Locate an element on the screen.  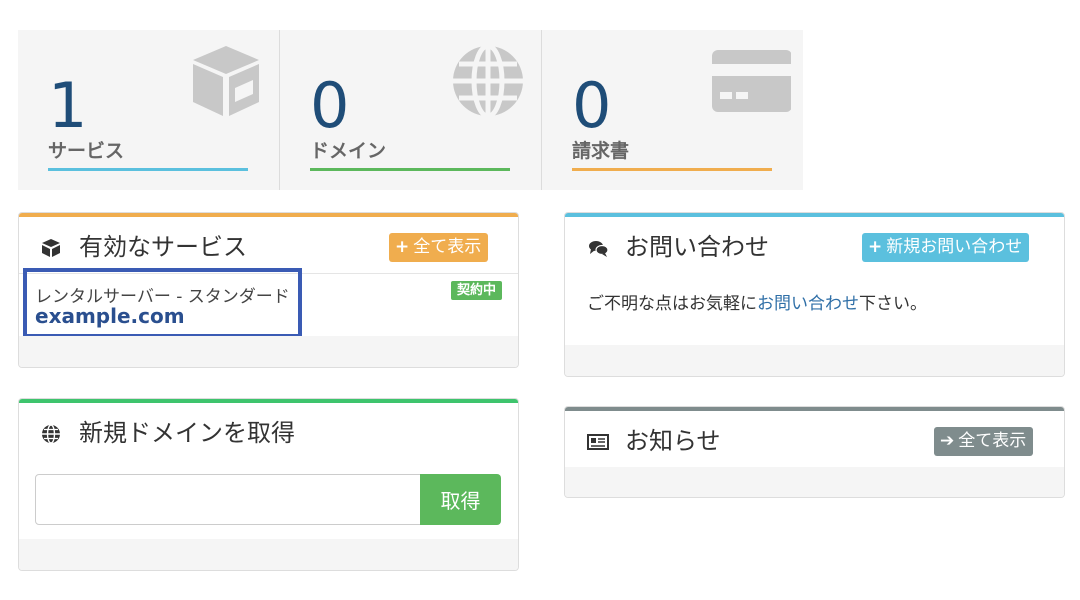
stat-services-label: サービス is located at coordinates (86, 151).